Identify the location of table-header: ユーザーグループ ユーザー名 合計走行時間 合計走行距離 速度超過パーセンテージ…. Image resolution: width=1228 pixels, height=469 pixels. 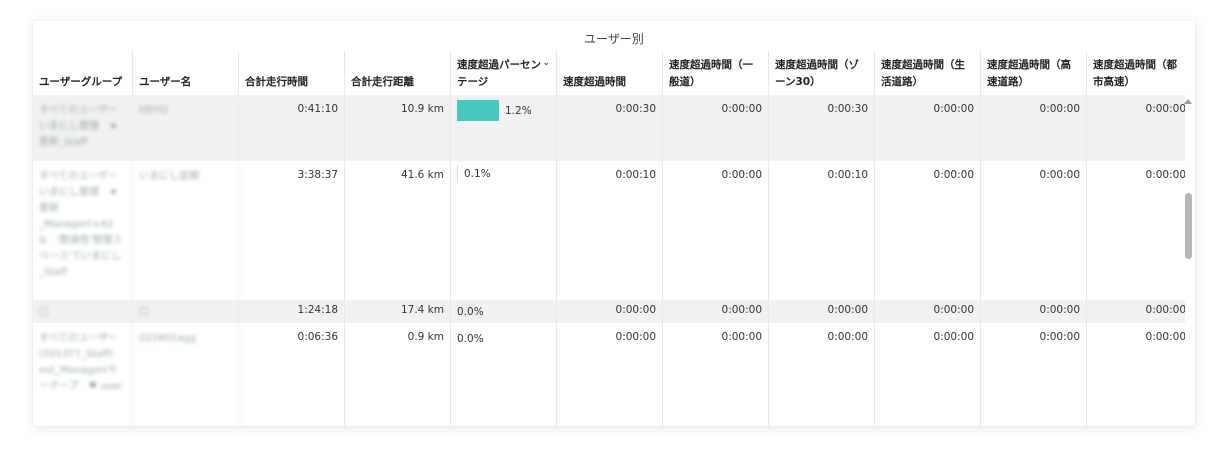
(609, 73).